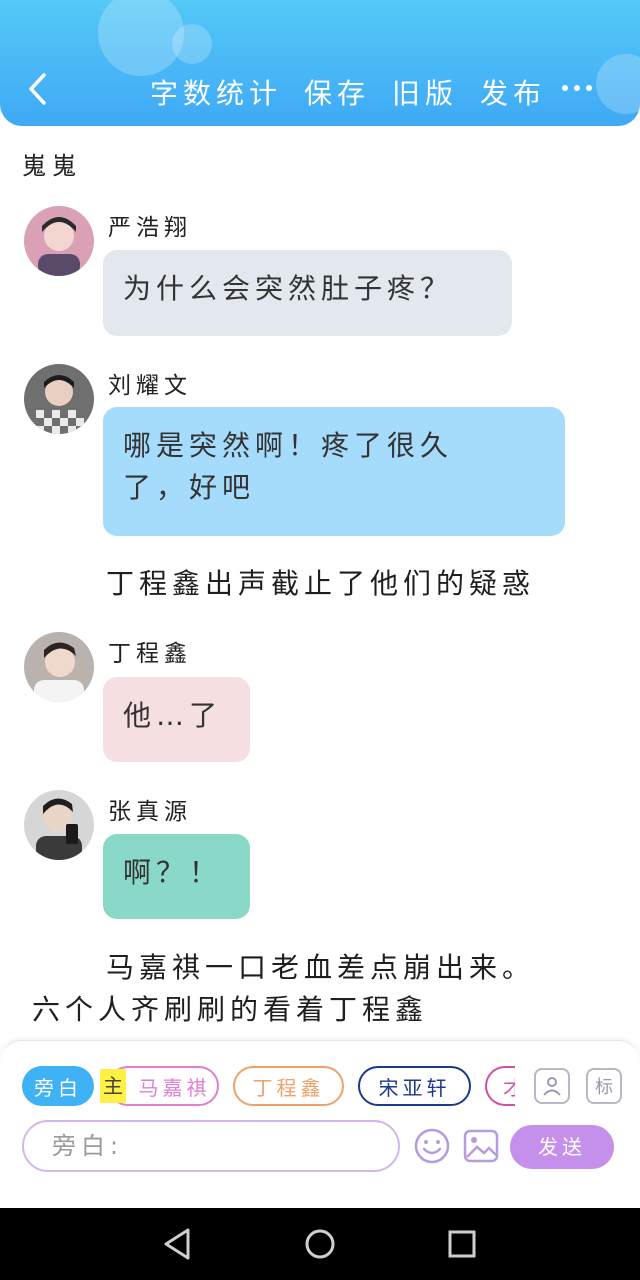 Image resolution: width=640 pixels, height=1280 pixels. Describe the element at coordinates (216, 94) in the screenshot. I see `word-count-button: 字数统计` at that location.